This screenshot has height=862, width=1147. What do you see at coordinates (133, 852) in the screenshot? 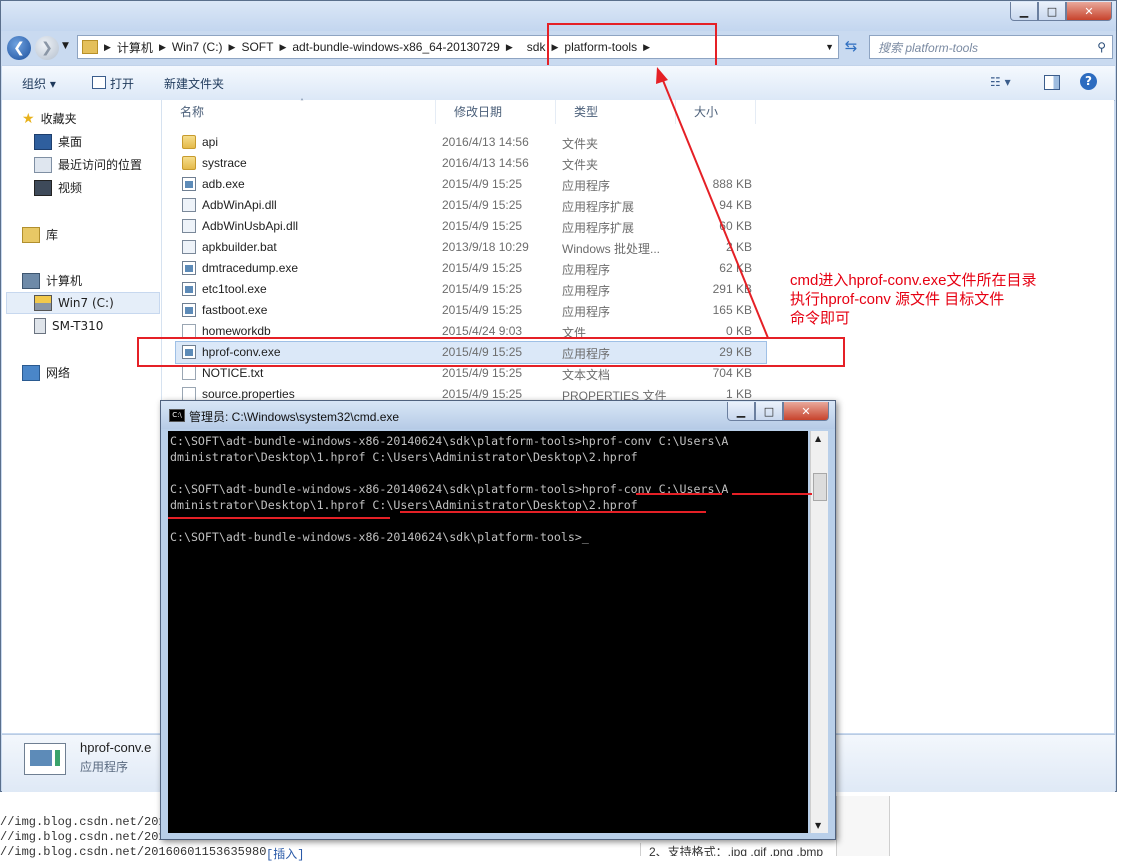
I see `background-url-3: //img.blog.csdn.net/20160601153635980` at bounding box center [133, 852].